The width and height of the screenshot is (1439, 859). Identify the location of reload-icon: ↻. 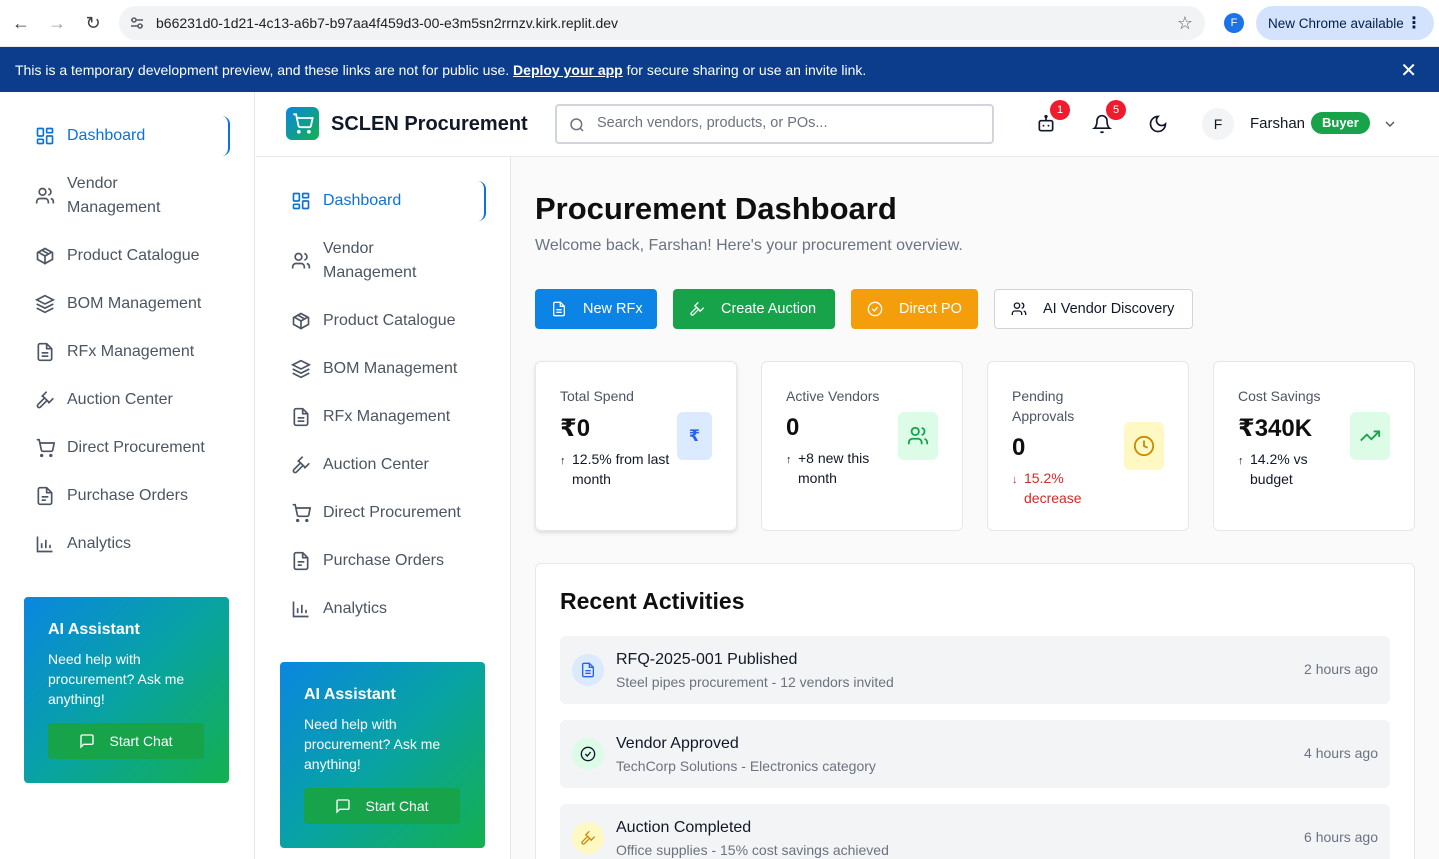
(93, 23).